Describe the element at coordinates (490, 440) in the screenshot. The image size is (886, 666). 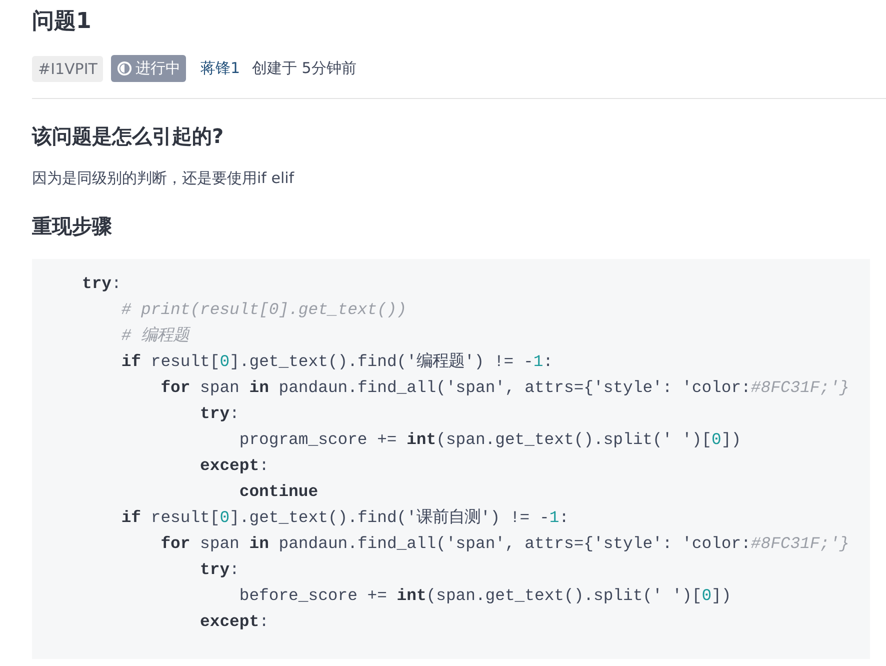
I see `code-line: program_score += int(span.get_text().split(' ')[0])` at that location.